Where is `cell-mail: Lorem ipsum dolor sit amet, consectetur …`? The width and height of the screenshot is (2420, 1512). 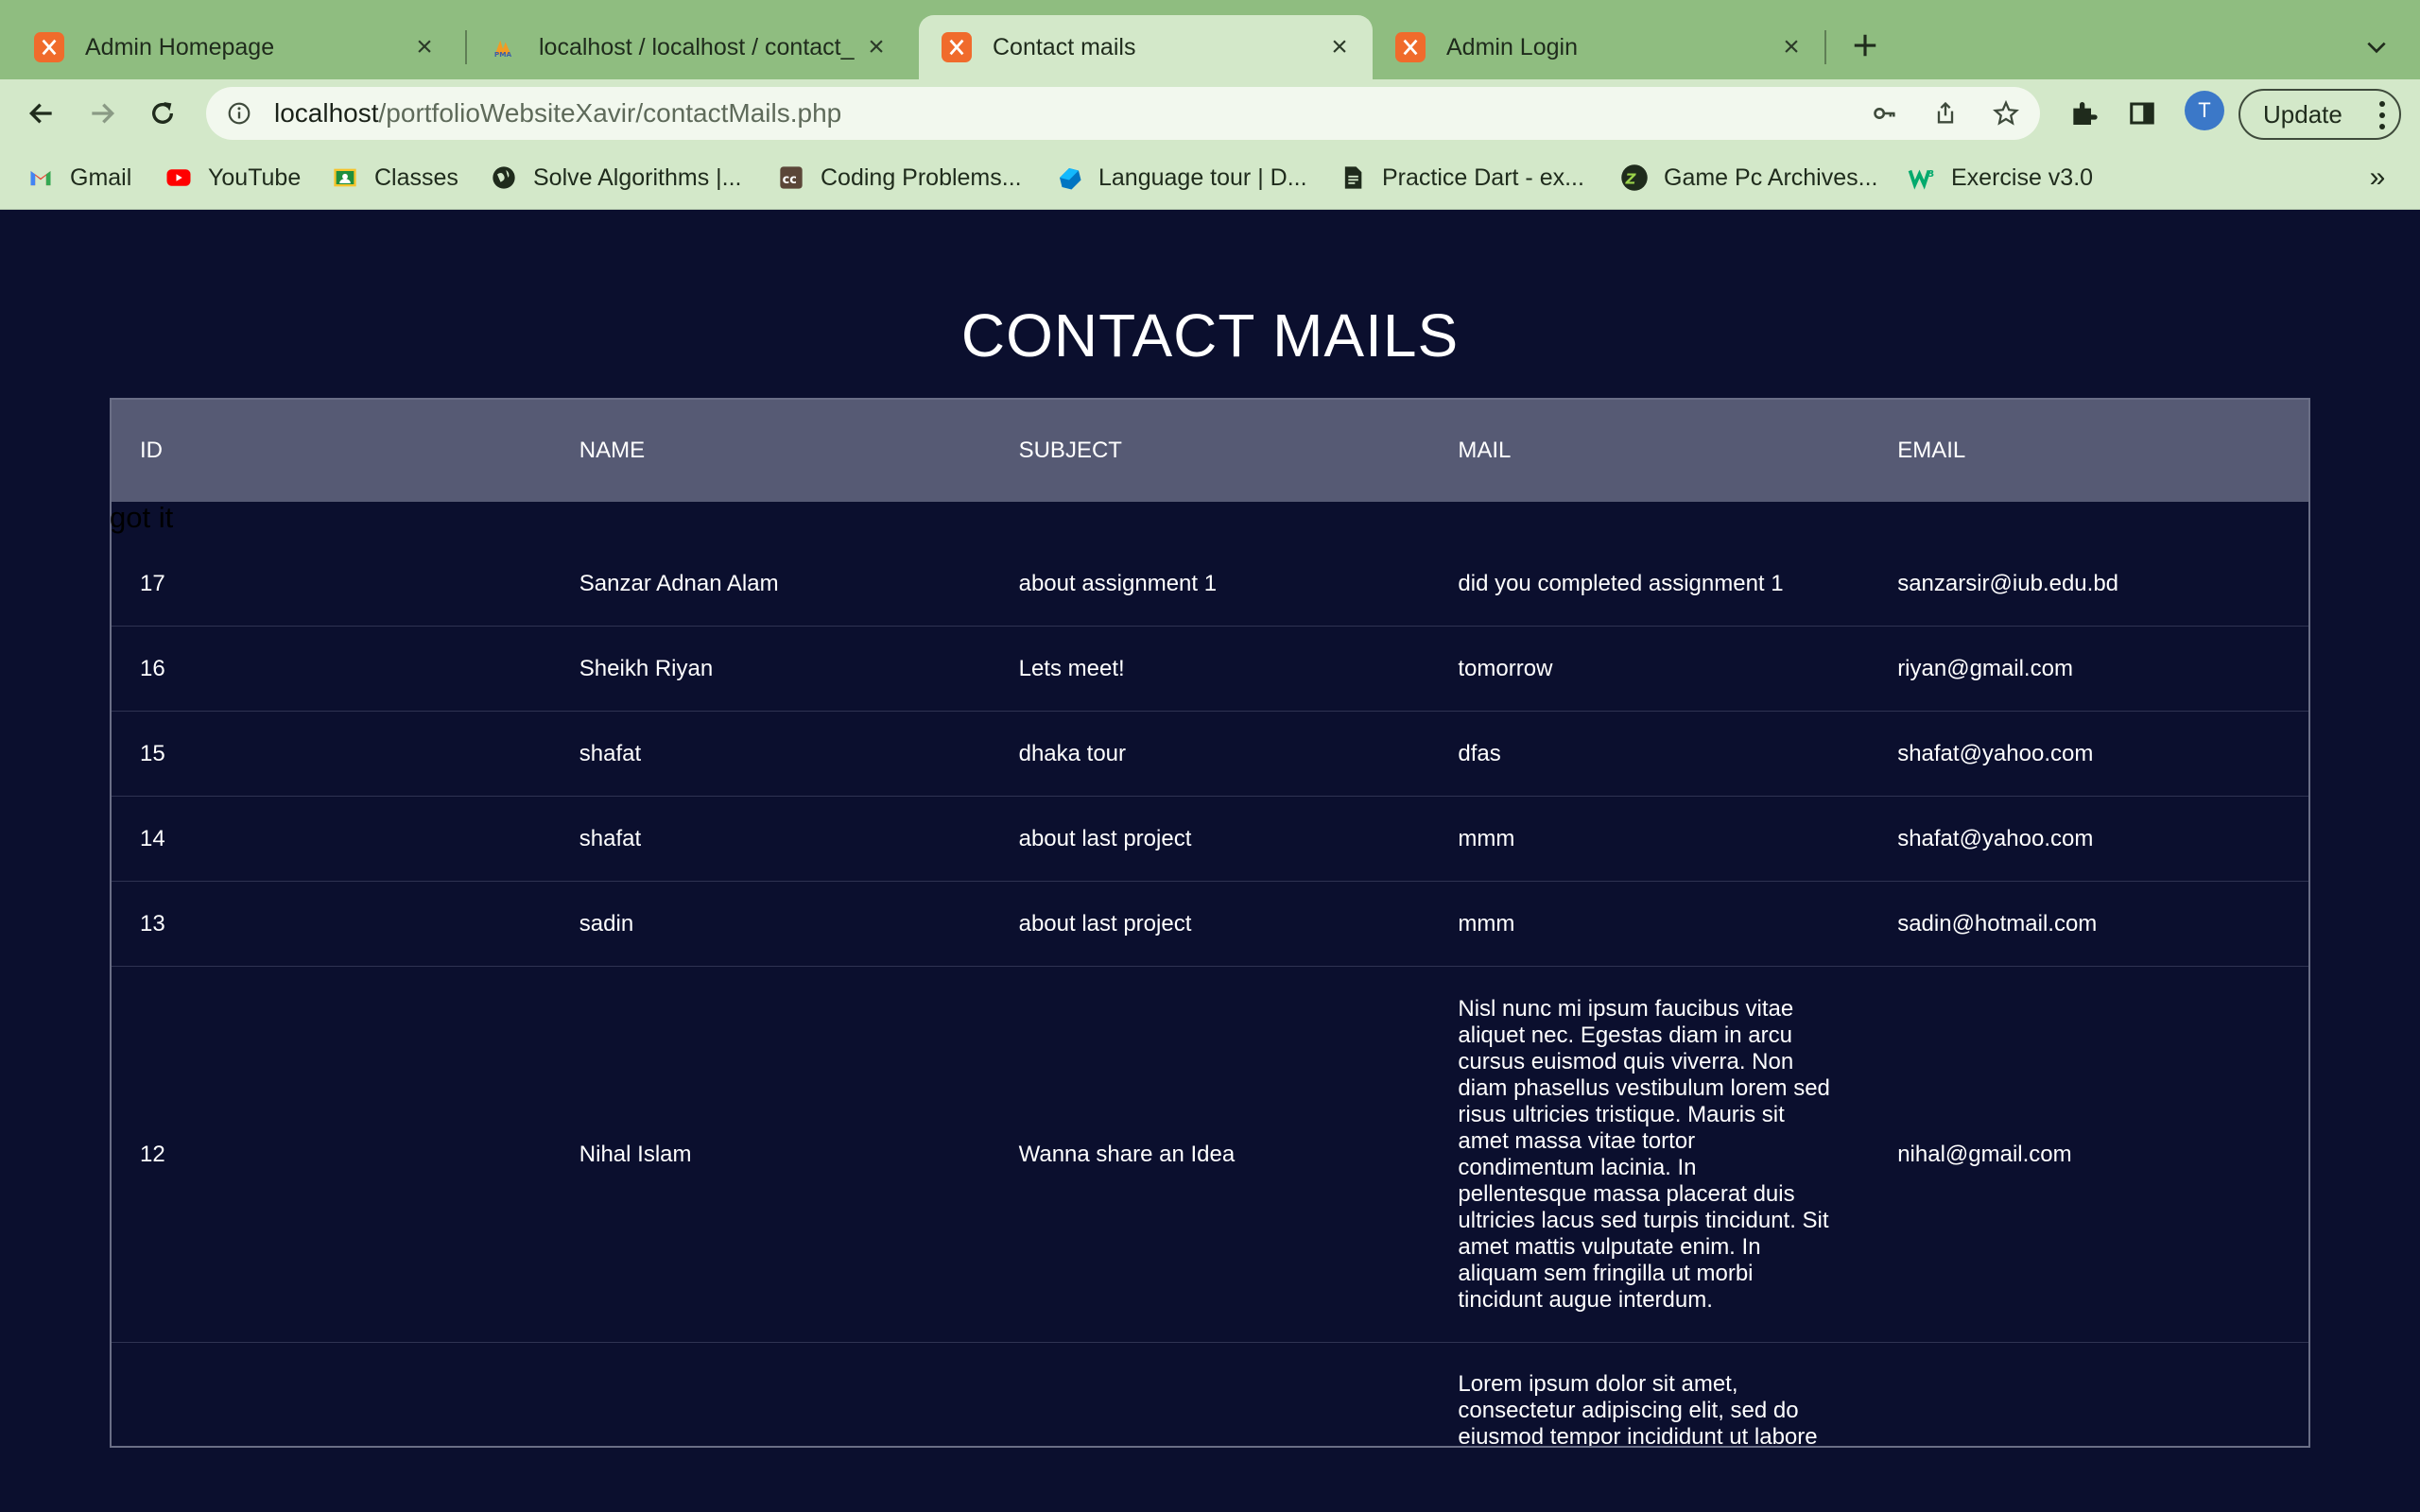 cell-mail: Lorem ipsum dolor sit amet, consectetur … is located at coordinates (1638, 1409).